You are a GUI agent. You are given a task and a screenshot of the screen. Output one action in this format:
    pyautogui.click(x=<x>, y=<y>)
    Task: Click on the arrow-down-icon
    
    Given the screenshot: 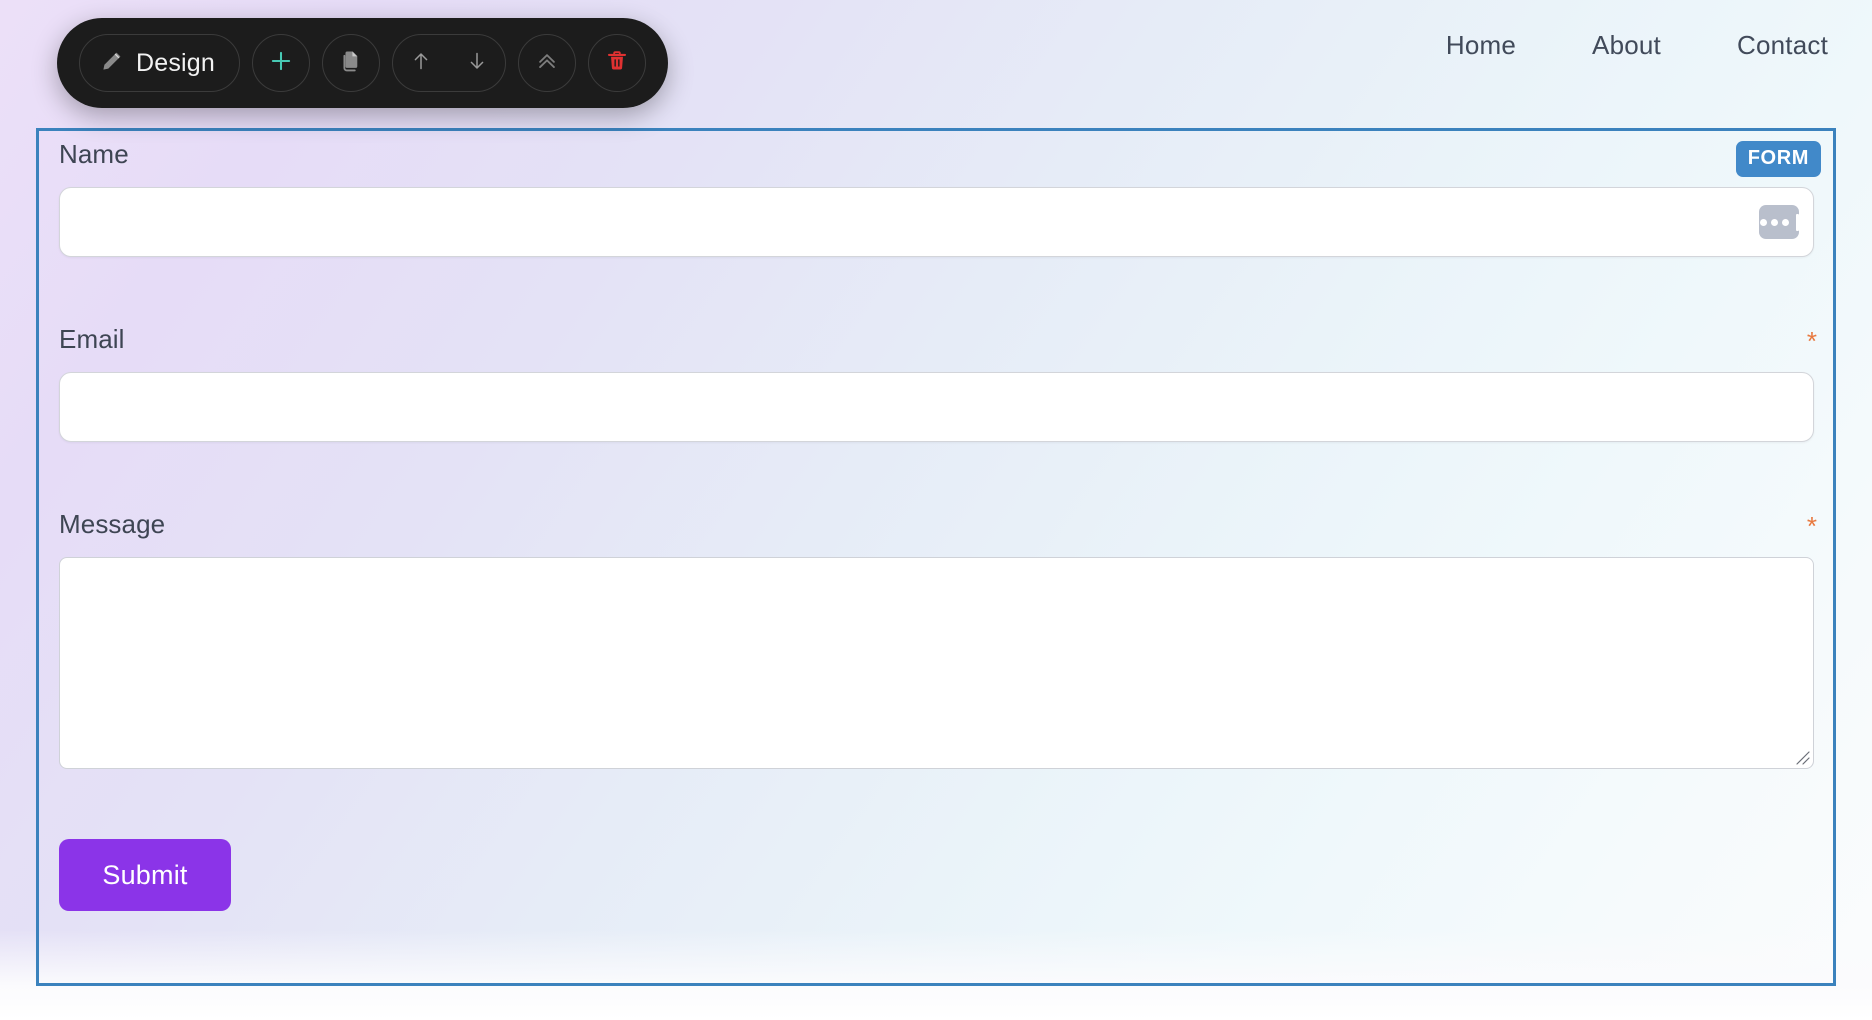 What is the action you would take?
    pyautogui.click(x=477, y=63)
    